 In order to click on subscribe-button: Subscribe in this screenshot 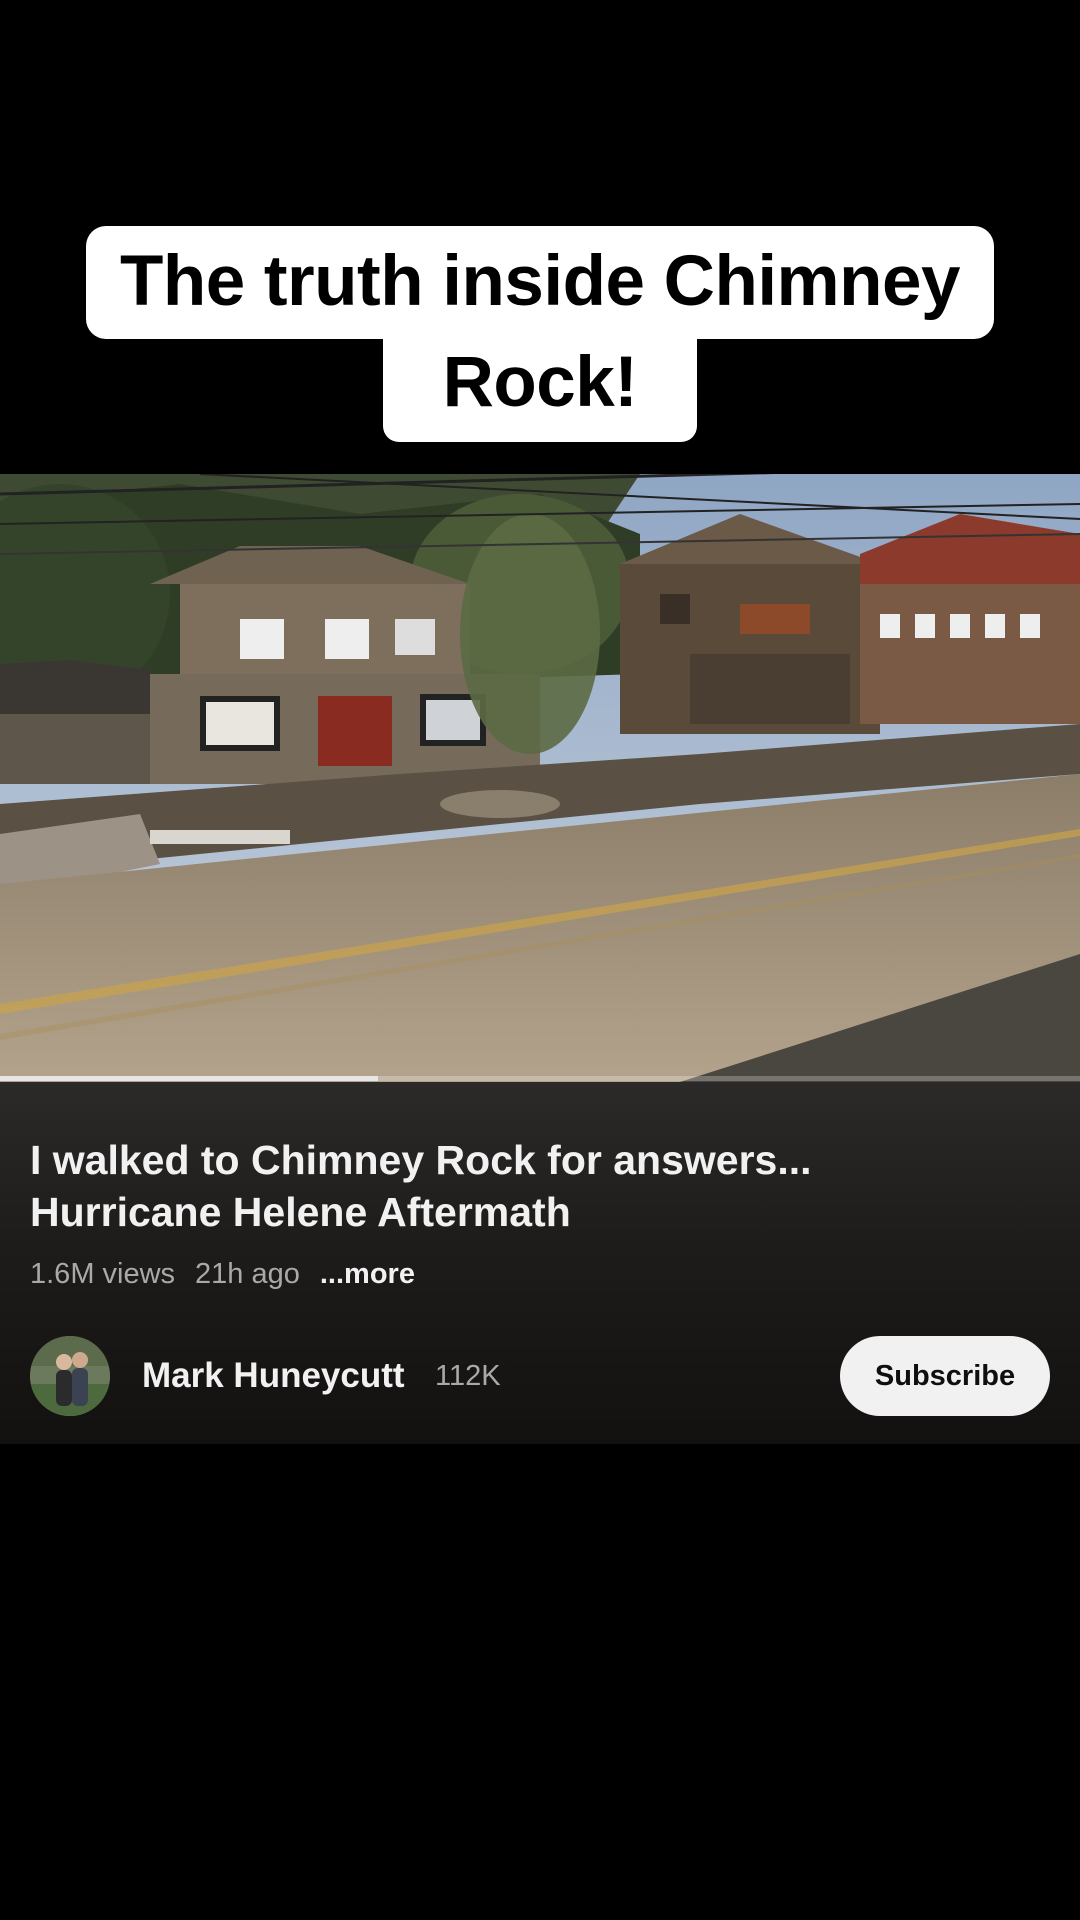, I will do `click(945, 1376)`.